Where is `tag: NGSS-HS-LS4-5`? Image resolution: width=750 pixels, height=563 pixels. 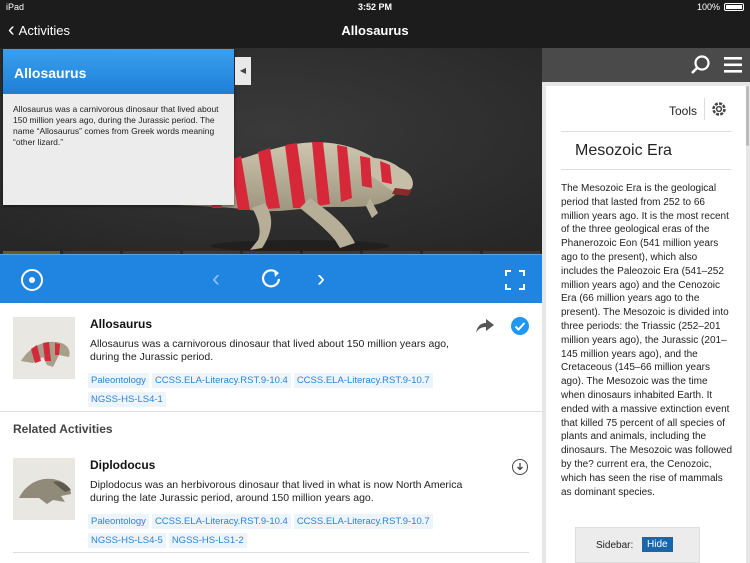 tag: NGSS-HS-LS4-5 is located at coordinates (127, 540).